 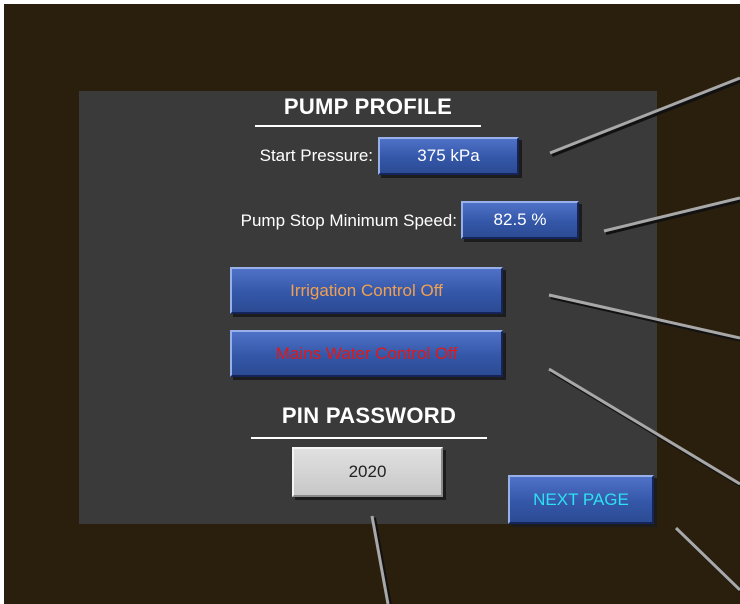 I want to click on start-pressure-label: Start Pressure:, so click(x=316, y=155).